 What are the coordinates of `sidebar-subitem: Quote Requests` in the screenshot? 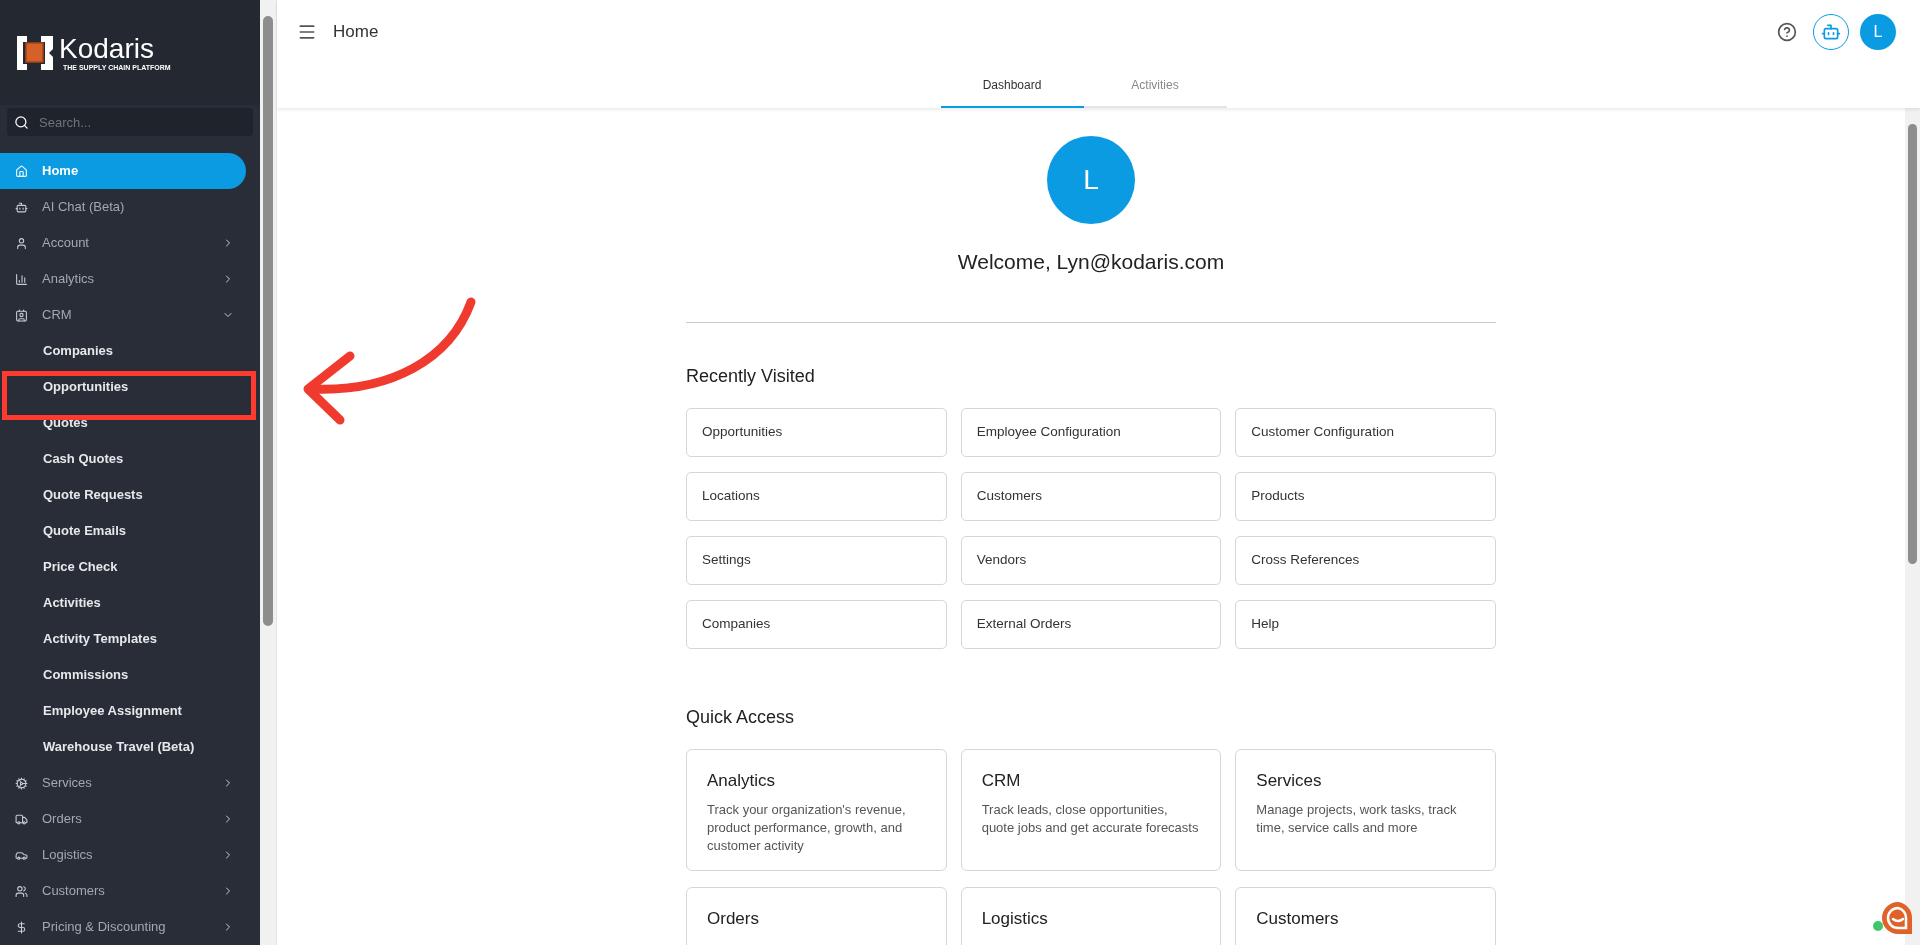 It's located at (123, 495).